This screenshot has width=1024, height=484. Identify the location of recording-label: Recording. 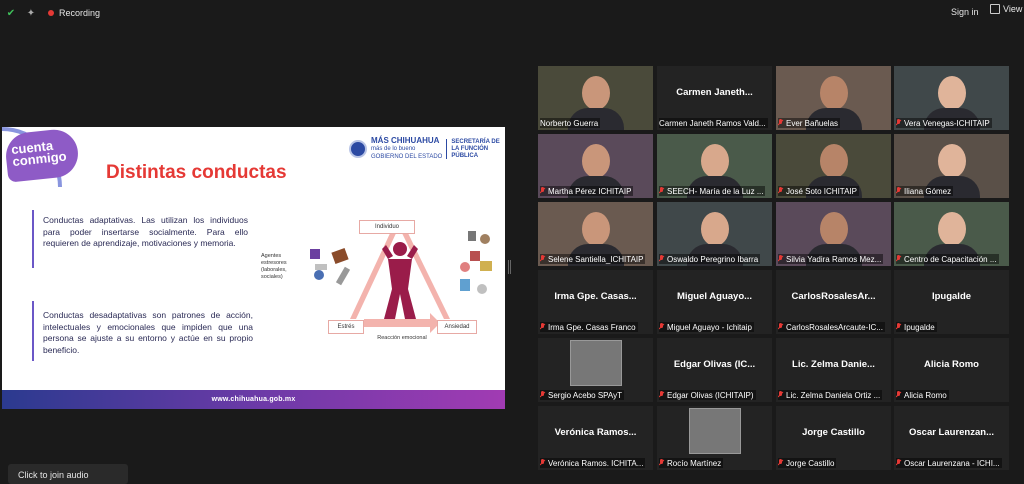
(80, 13).